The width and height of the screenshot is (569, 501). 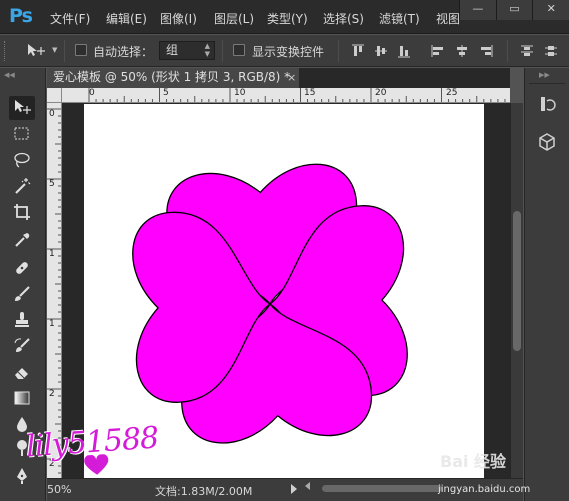 What do you see at coordinates (187, 50) in the screenshot?
I see `auto-select-dropdown: 组 ▲ ▼` at bounding box center [187, 50].